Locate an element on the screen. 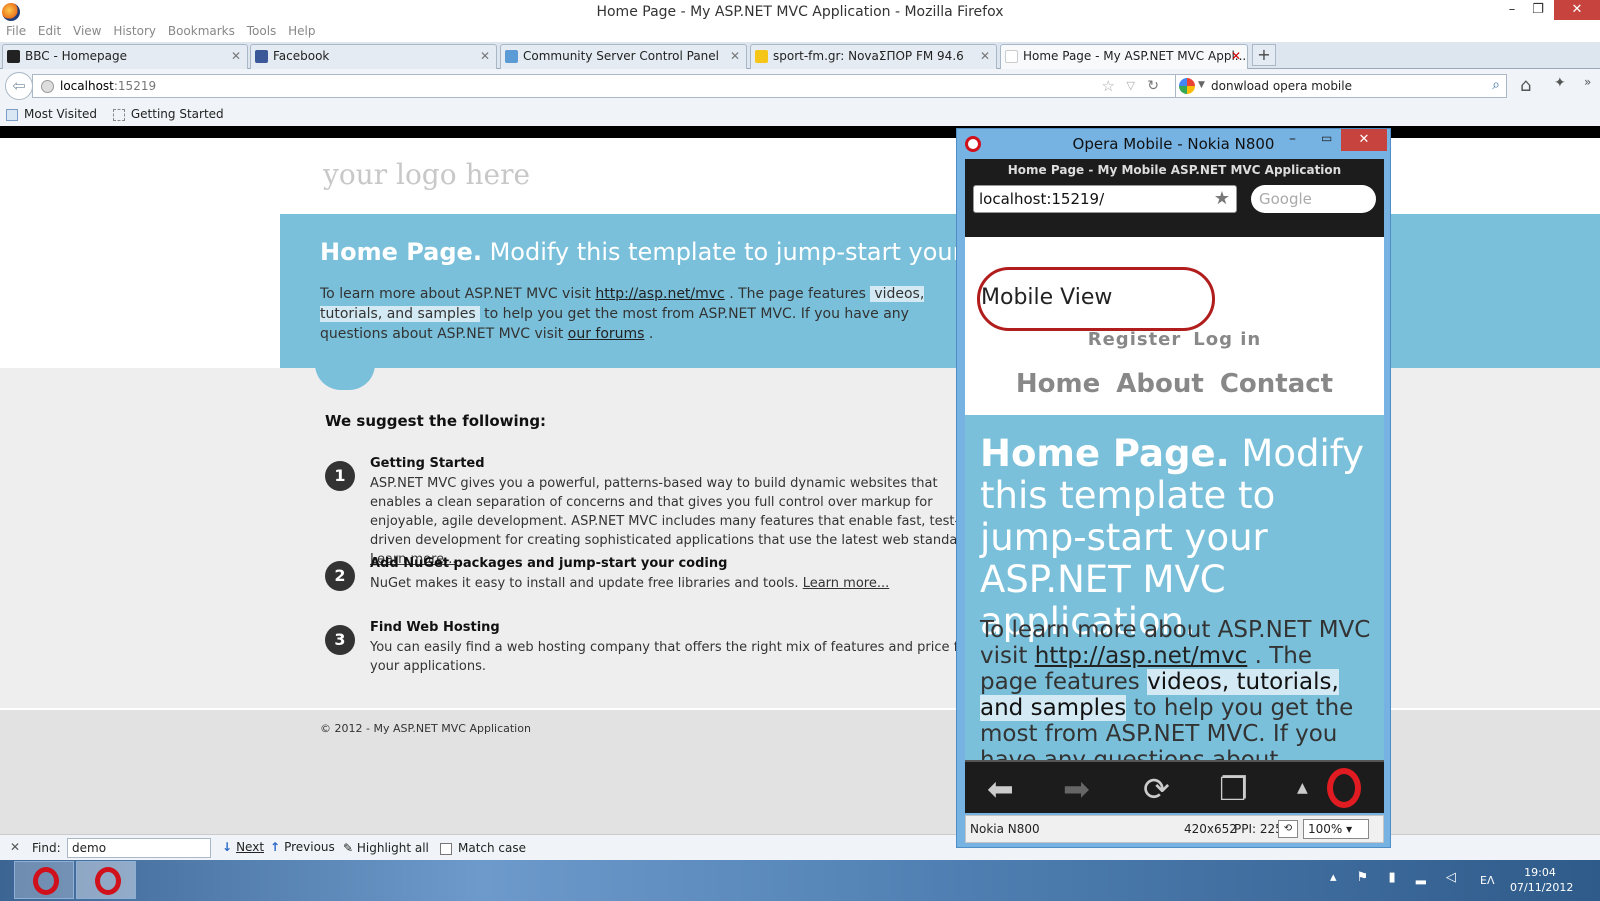 This screenshot has width=1600, height=901. menu-help: Help is located at coordinates (301, 31).